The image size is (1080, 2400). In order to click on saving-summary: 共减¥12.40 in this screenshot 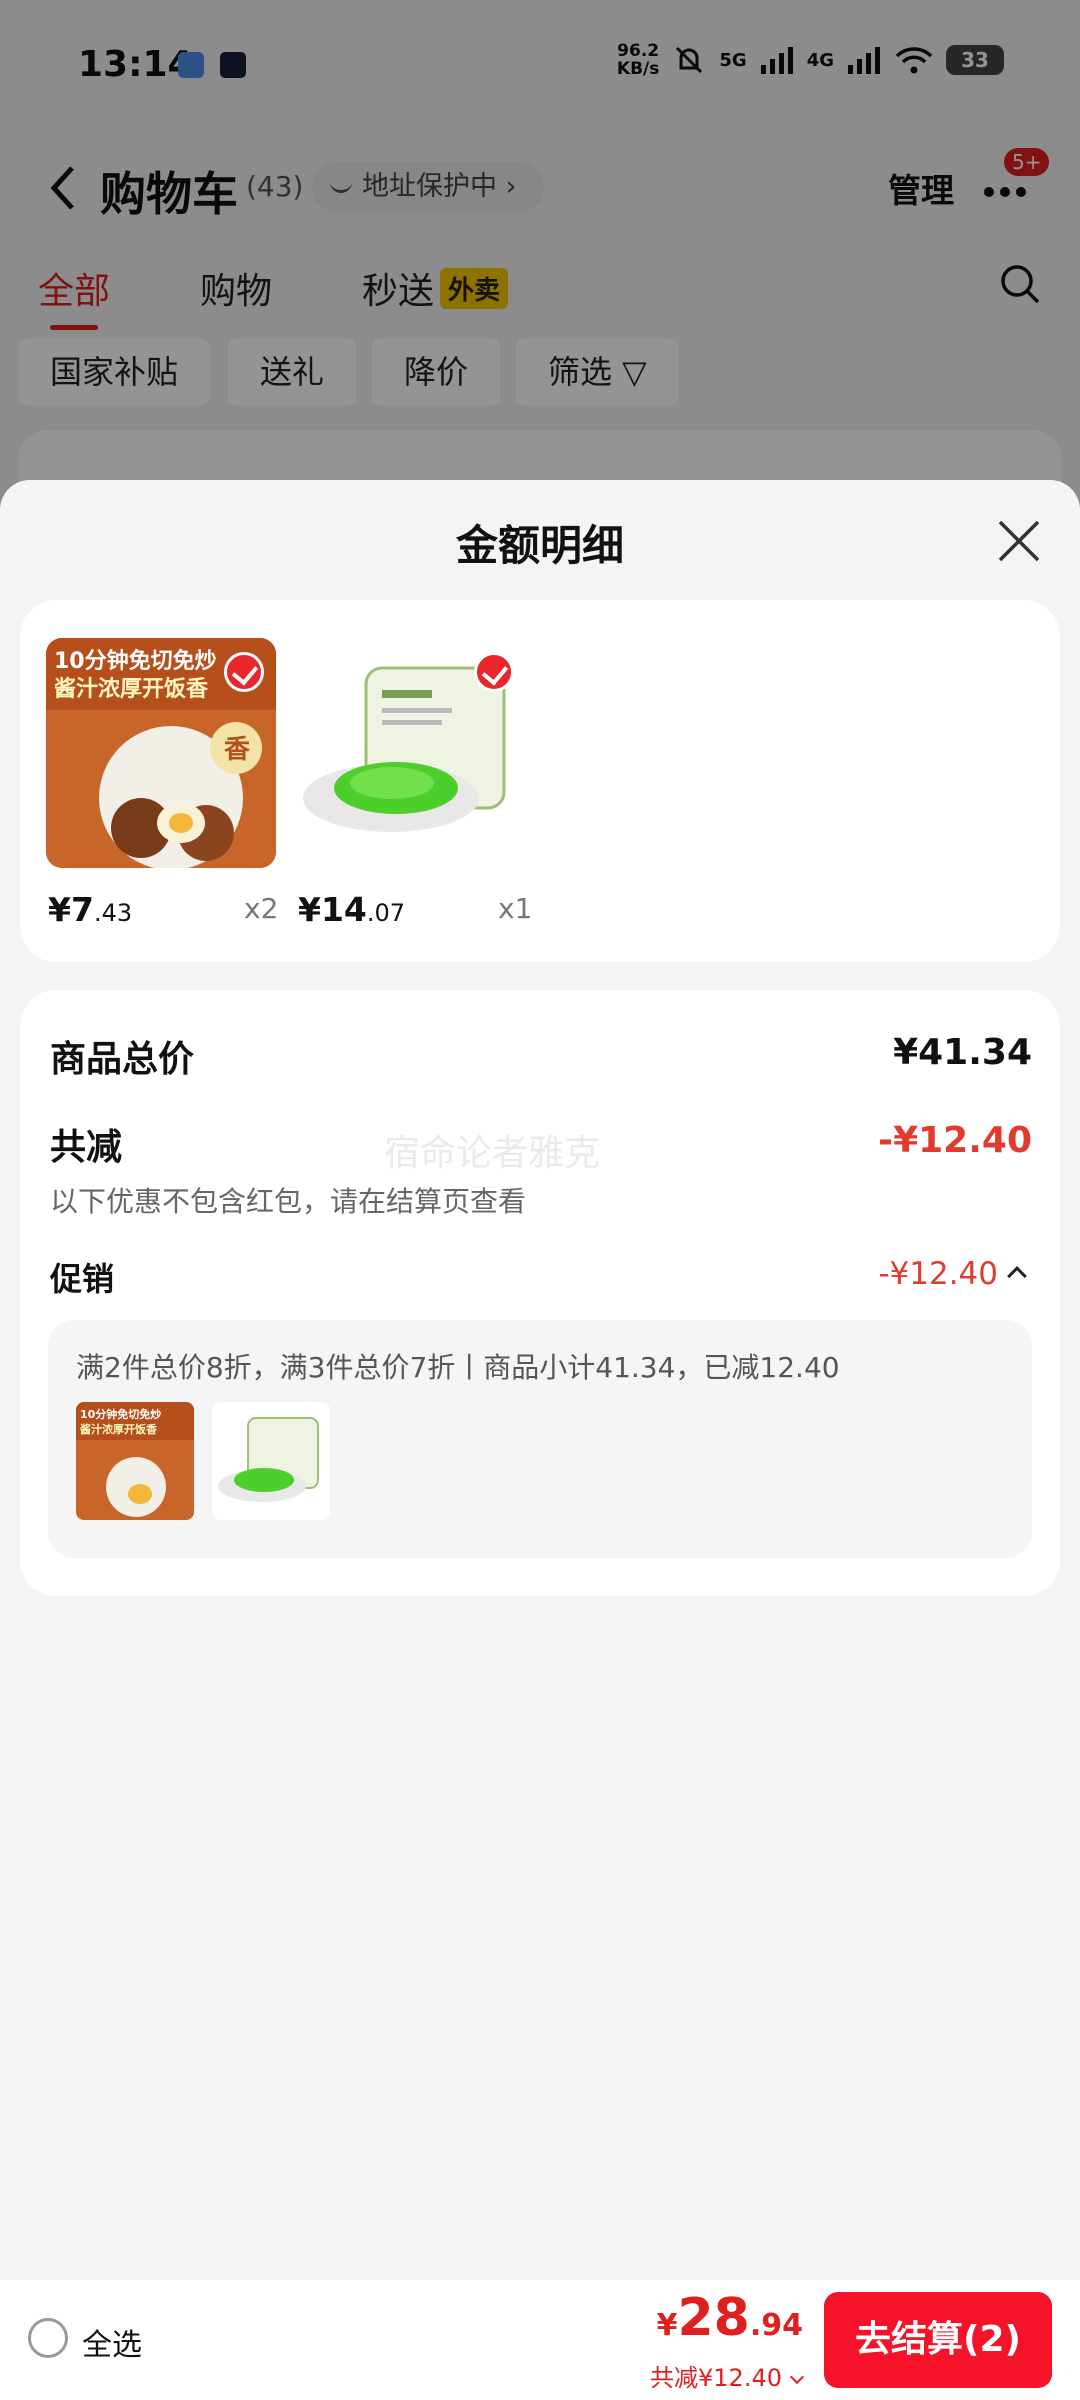, I will do `click(727, 2375)`.